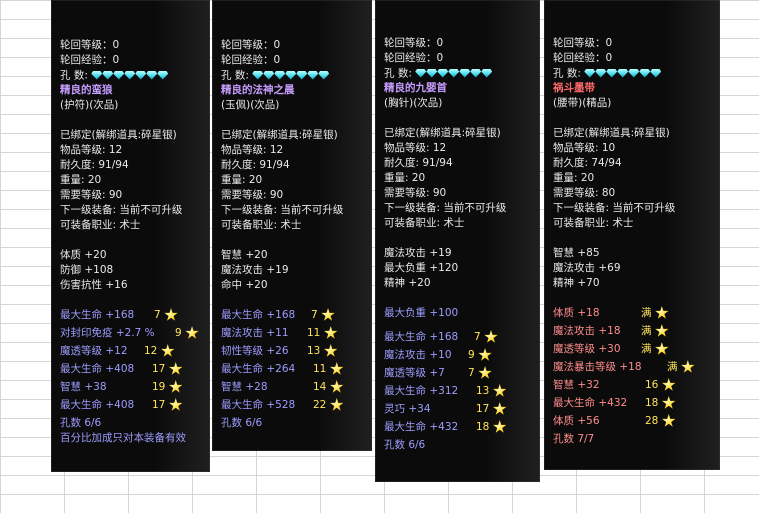 The image size is (759, 513). What do you see at coordinates (296, 353) in the screenshot?
I see `extra-stat: 韧性等级 +26 13` at bounding box center [296, 353].